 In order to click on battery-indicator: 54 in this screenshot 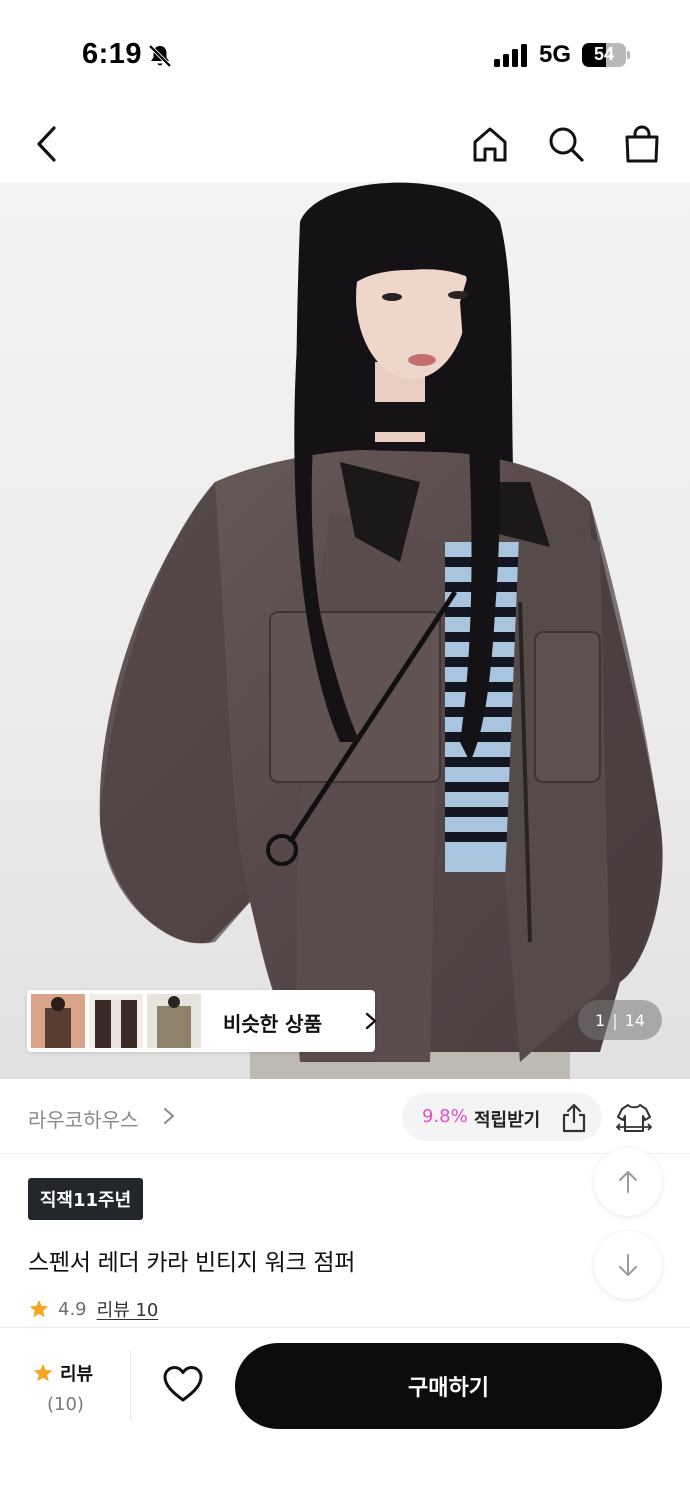, I will do `click(606, 55)`.